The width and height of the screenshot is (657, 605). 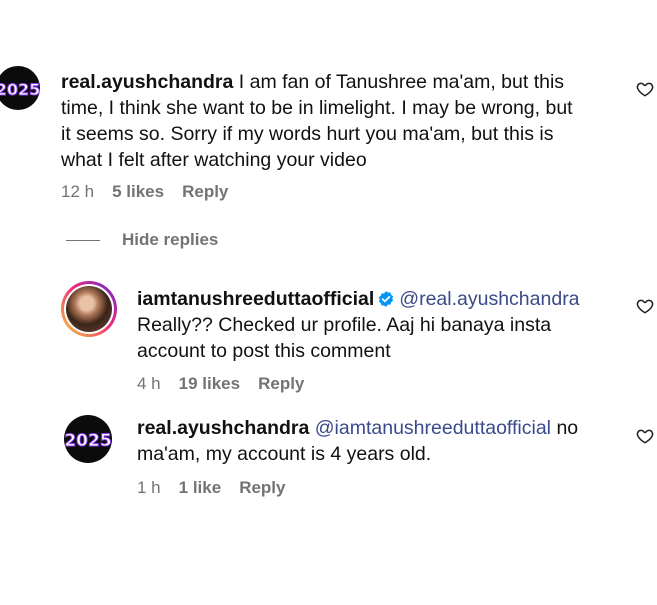 What do you see at coordinates (83, 240) in the screenshot?
I see `divider-line` at bounding box center [83, 240].